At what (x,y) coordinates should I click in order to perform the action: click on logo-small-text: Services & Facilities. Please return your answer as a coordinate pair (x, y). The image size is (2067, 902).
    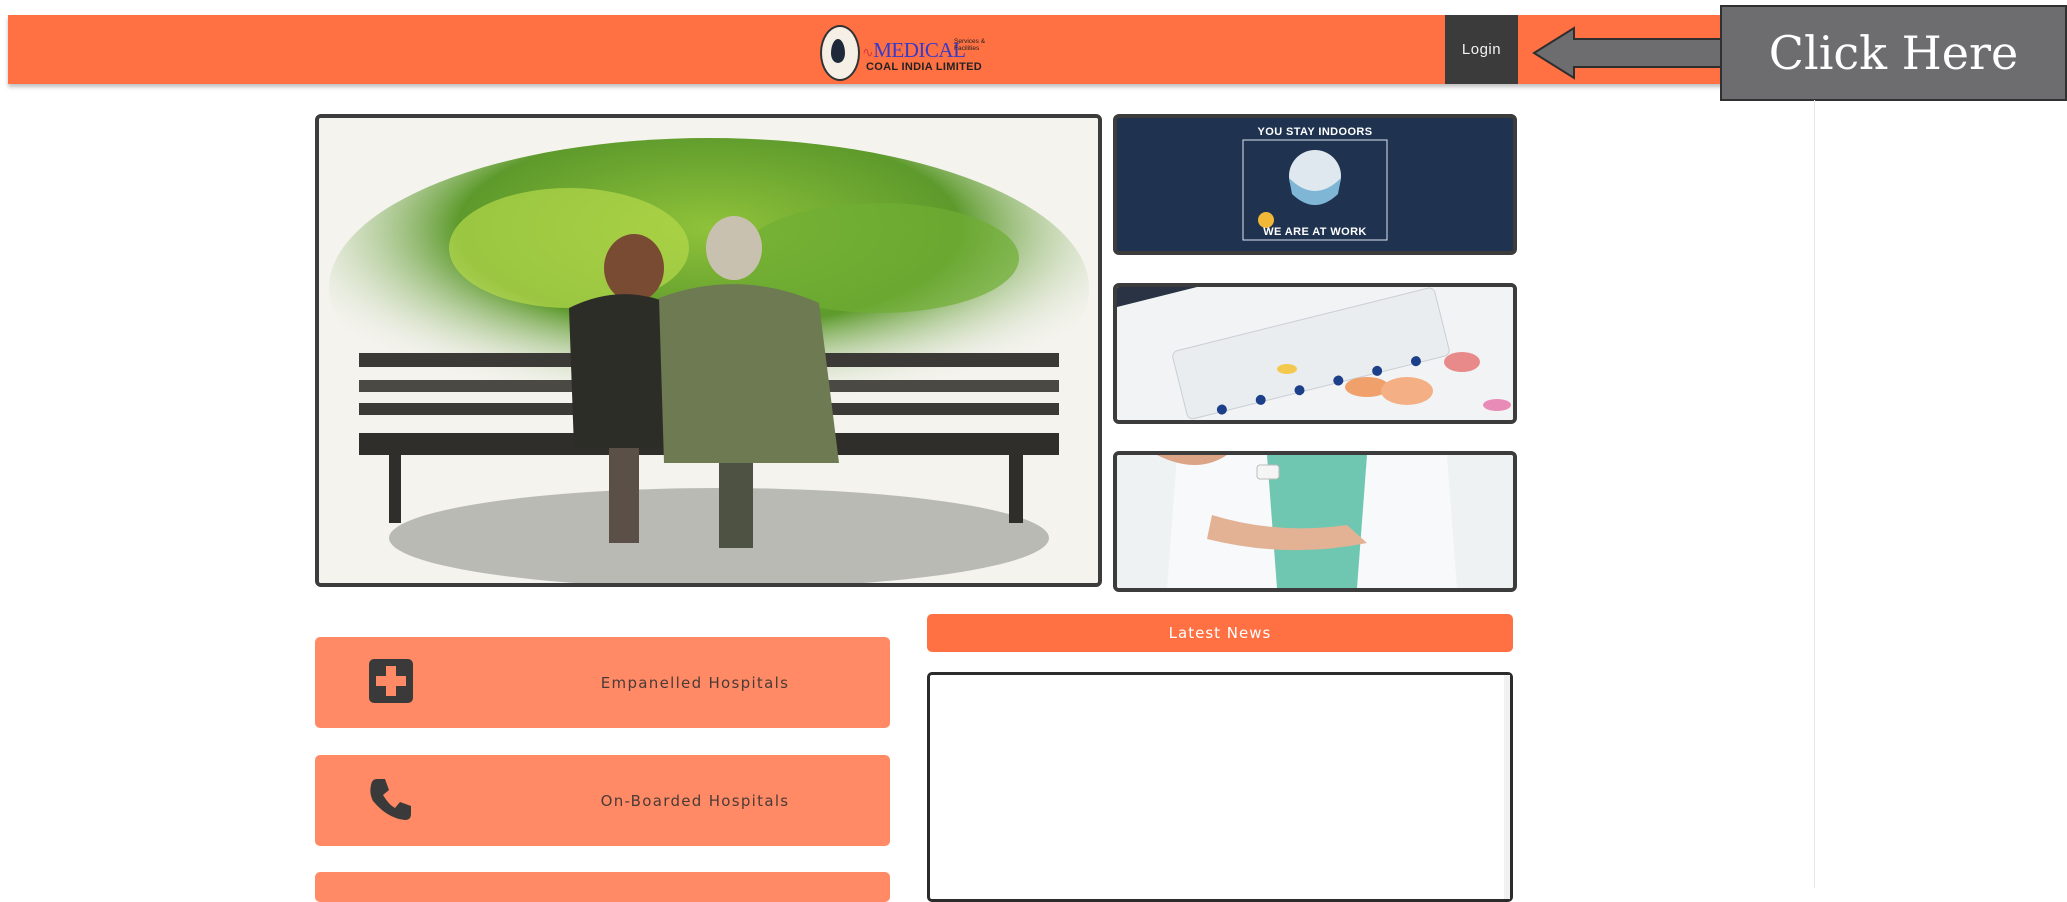
    Looking at the image, I should click on (970, 45).